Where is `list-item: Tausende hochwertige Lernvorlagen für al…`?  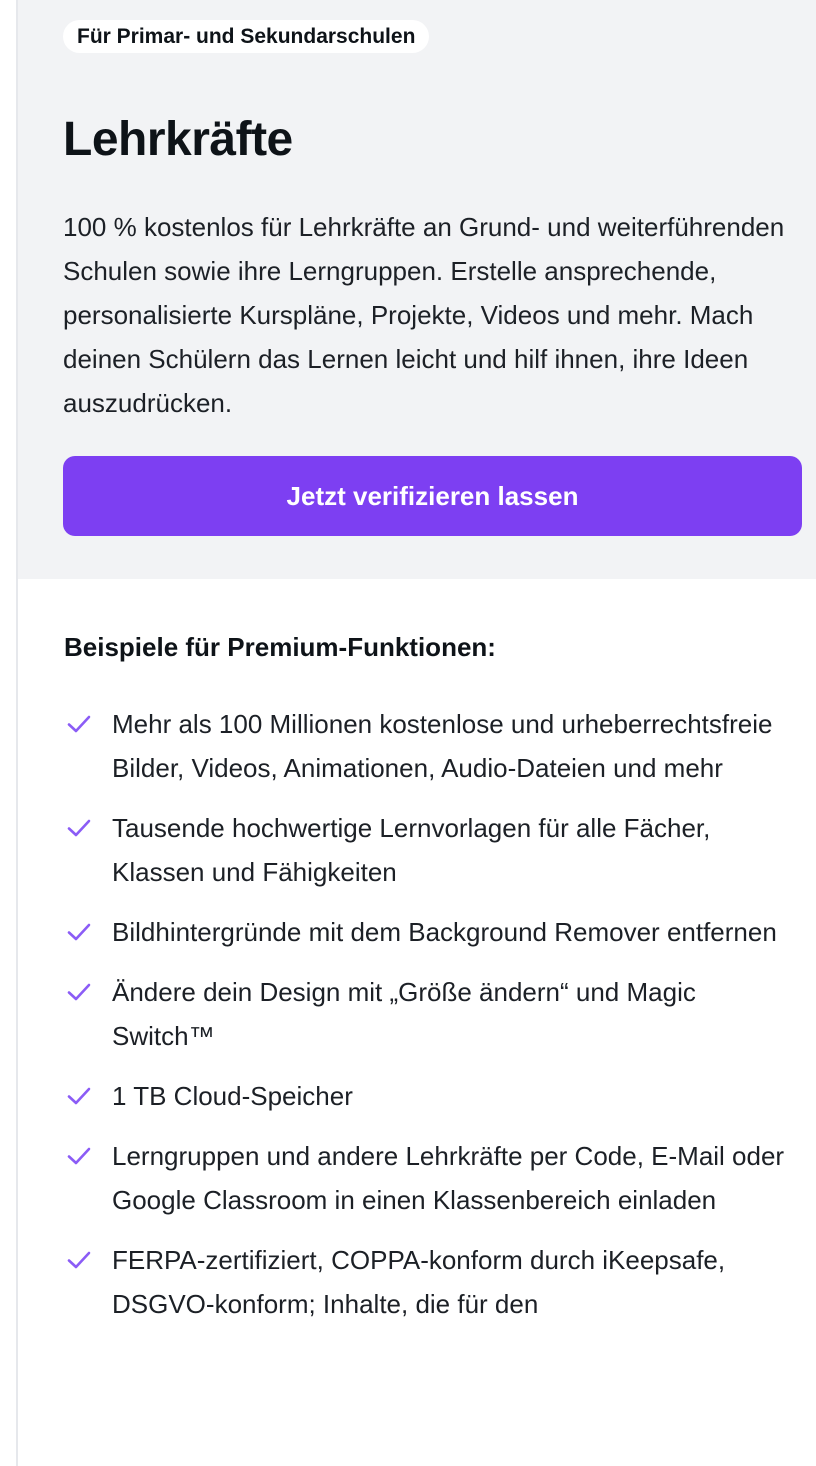
list-item: Tausende hochwertige Lernvorlagen für al… is located at coordinates (434, 850).